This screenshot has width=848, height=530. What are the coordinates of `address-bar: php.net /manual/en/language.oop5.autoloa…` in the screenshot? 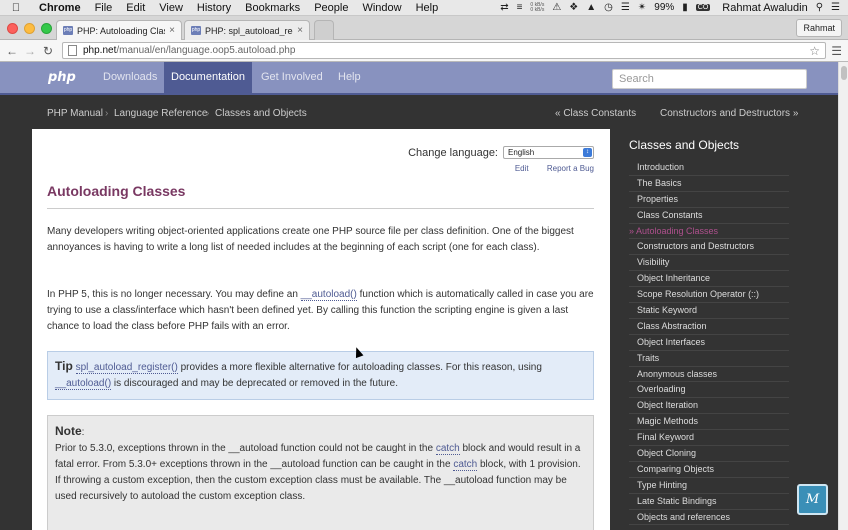 It's located at (444, 50).